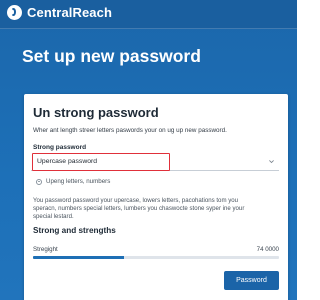 The image size is (320, 300). What do you see at coordinates (78, 181) in the screenshot?
I see `hint-text: Upeng letters, numbers` at bounding box center [78, 181].